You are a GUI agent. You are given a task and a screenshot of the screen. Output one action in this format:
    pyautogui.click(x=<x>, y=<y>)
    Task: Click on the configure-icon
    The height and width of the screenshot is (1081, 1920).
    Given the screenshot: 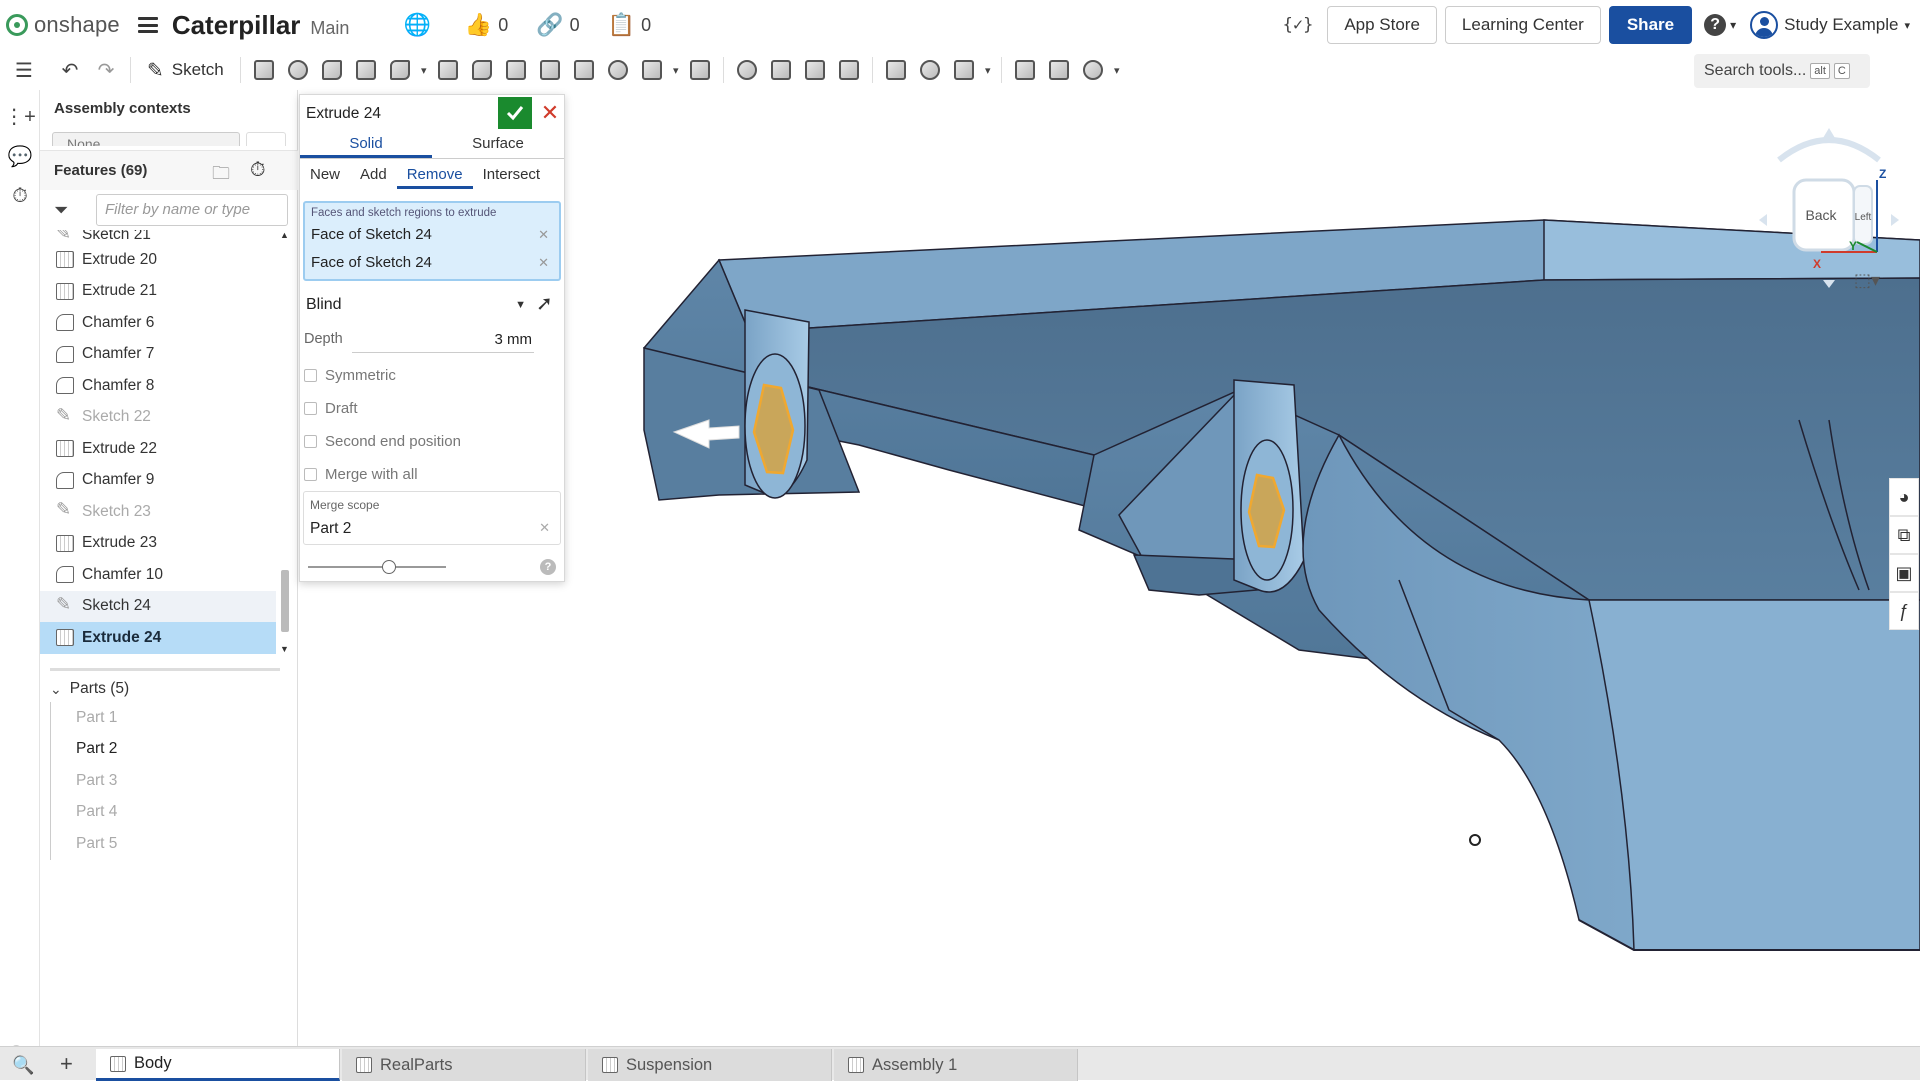 What is the action you would take?
    pyautogui.click(x=1059, y=70)
    